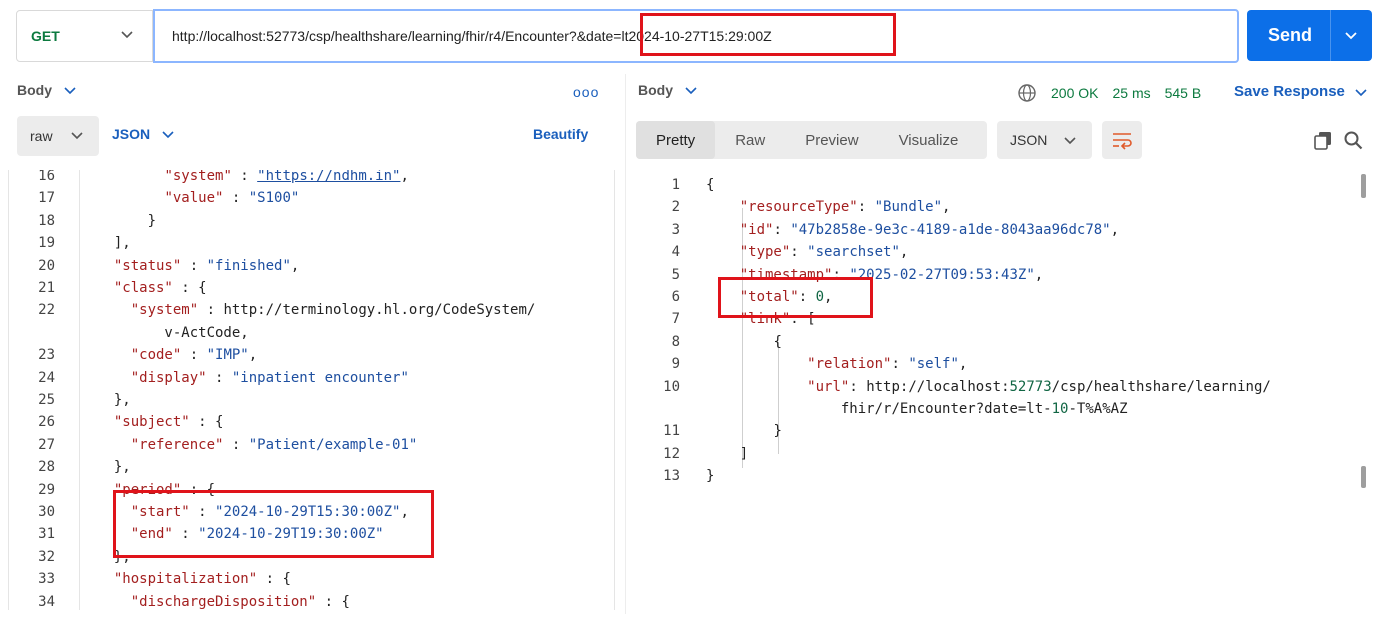  Describe the element at coordinates (46, 512) in the screenshot. I see `line-number: 30` at that location.